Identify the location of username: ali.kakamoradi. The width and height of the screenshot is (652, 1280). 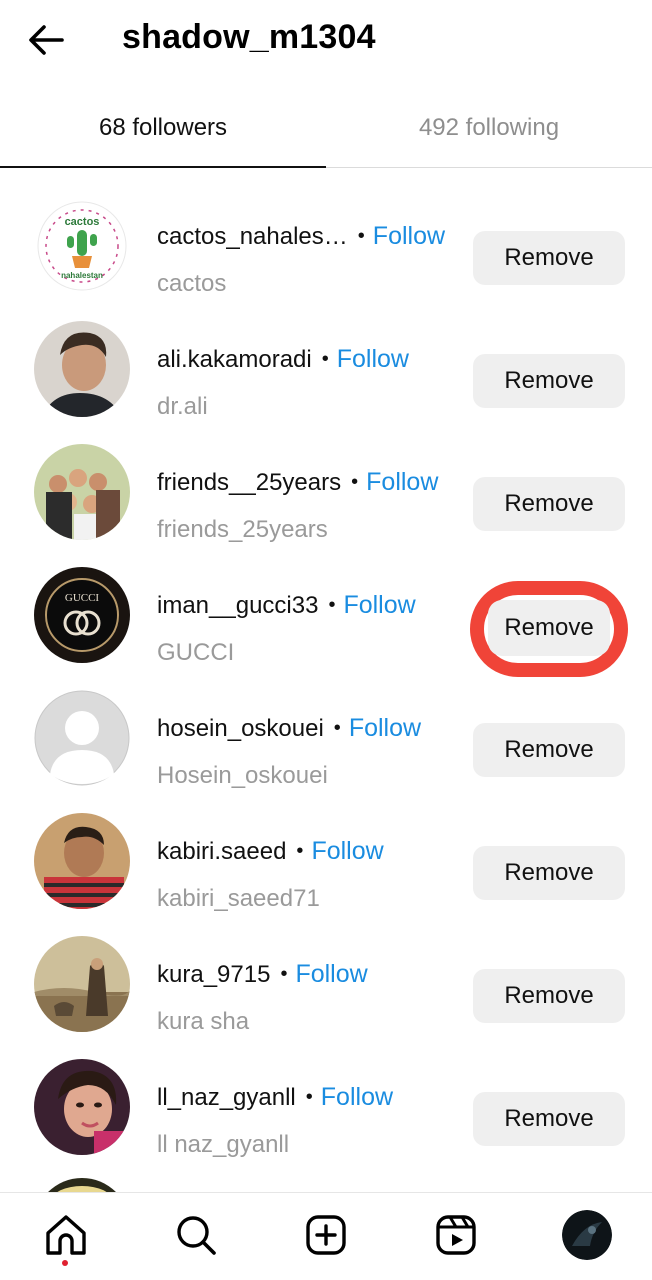
(234, 360).